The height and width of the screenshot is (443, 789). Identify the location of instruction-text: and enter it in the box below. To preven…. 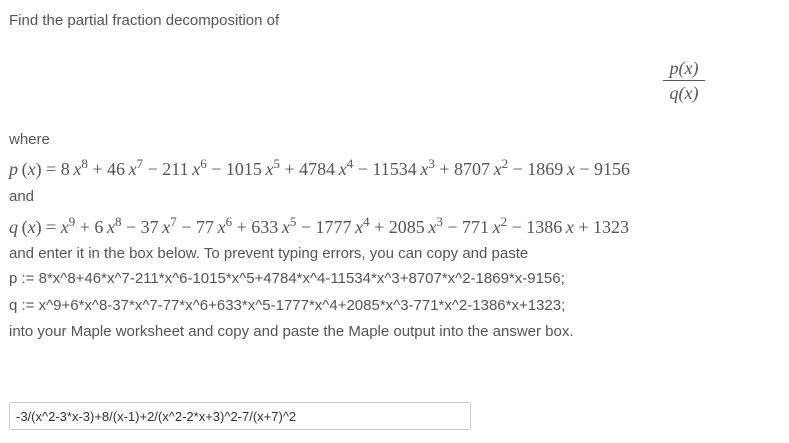
(269, 253).